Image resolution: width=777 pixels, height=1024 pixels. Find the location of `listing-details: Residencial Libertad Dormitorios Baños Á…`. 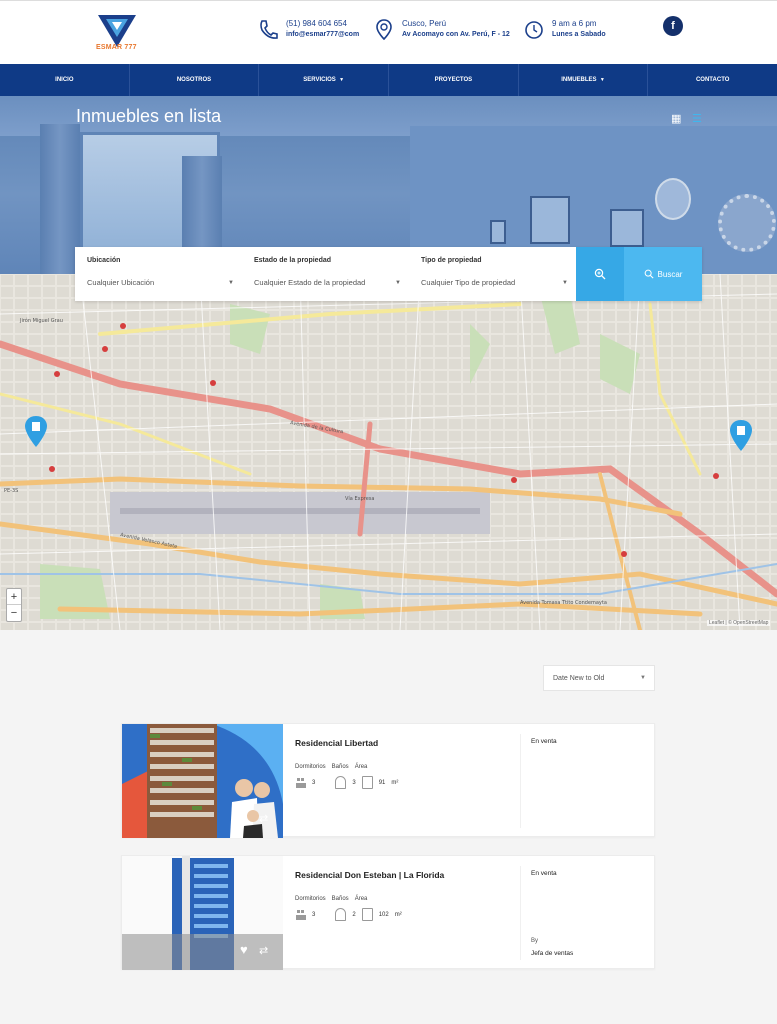

listing-details: Residencial Libertad Dormitorios Baños Á… is located at coordinates (346, 763).